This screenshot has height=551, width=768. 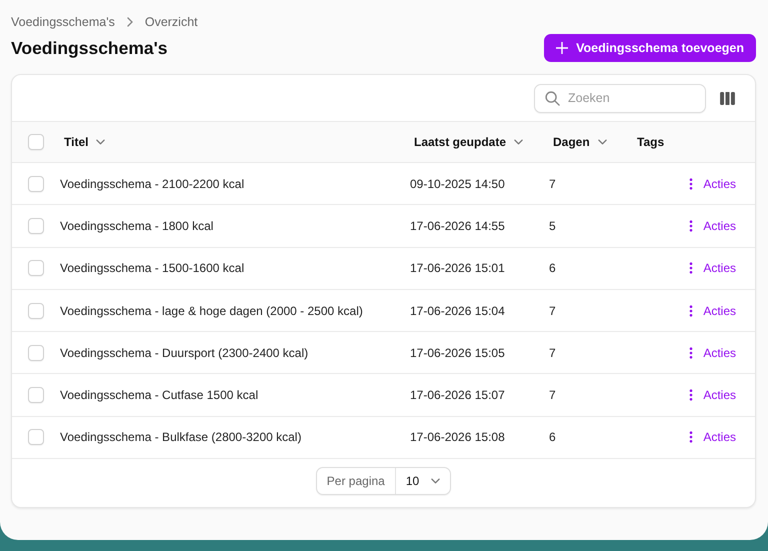 I want to click on table-cell-text: Voedingsschema - 2100-2200 kcal, so click(x=153, y=183).